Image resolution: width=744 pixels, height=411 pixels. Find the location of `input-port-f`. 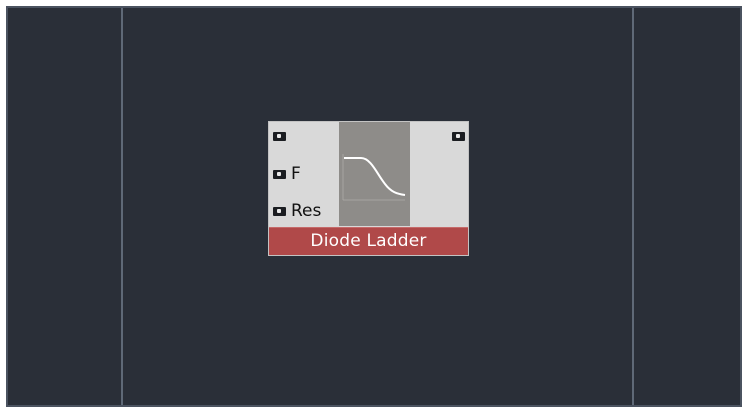

input-port-f is located at coordinates (279, 174).